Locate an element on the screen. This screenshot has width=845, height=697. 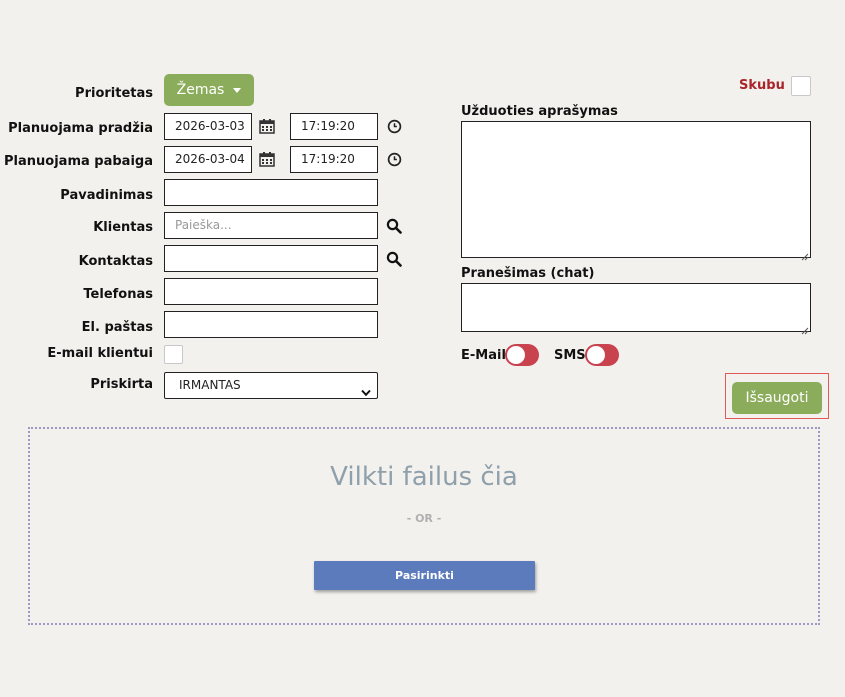
chat-textarea is located at coordinates (636, 309).